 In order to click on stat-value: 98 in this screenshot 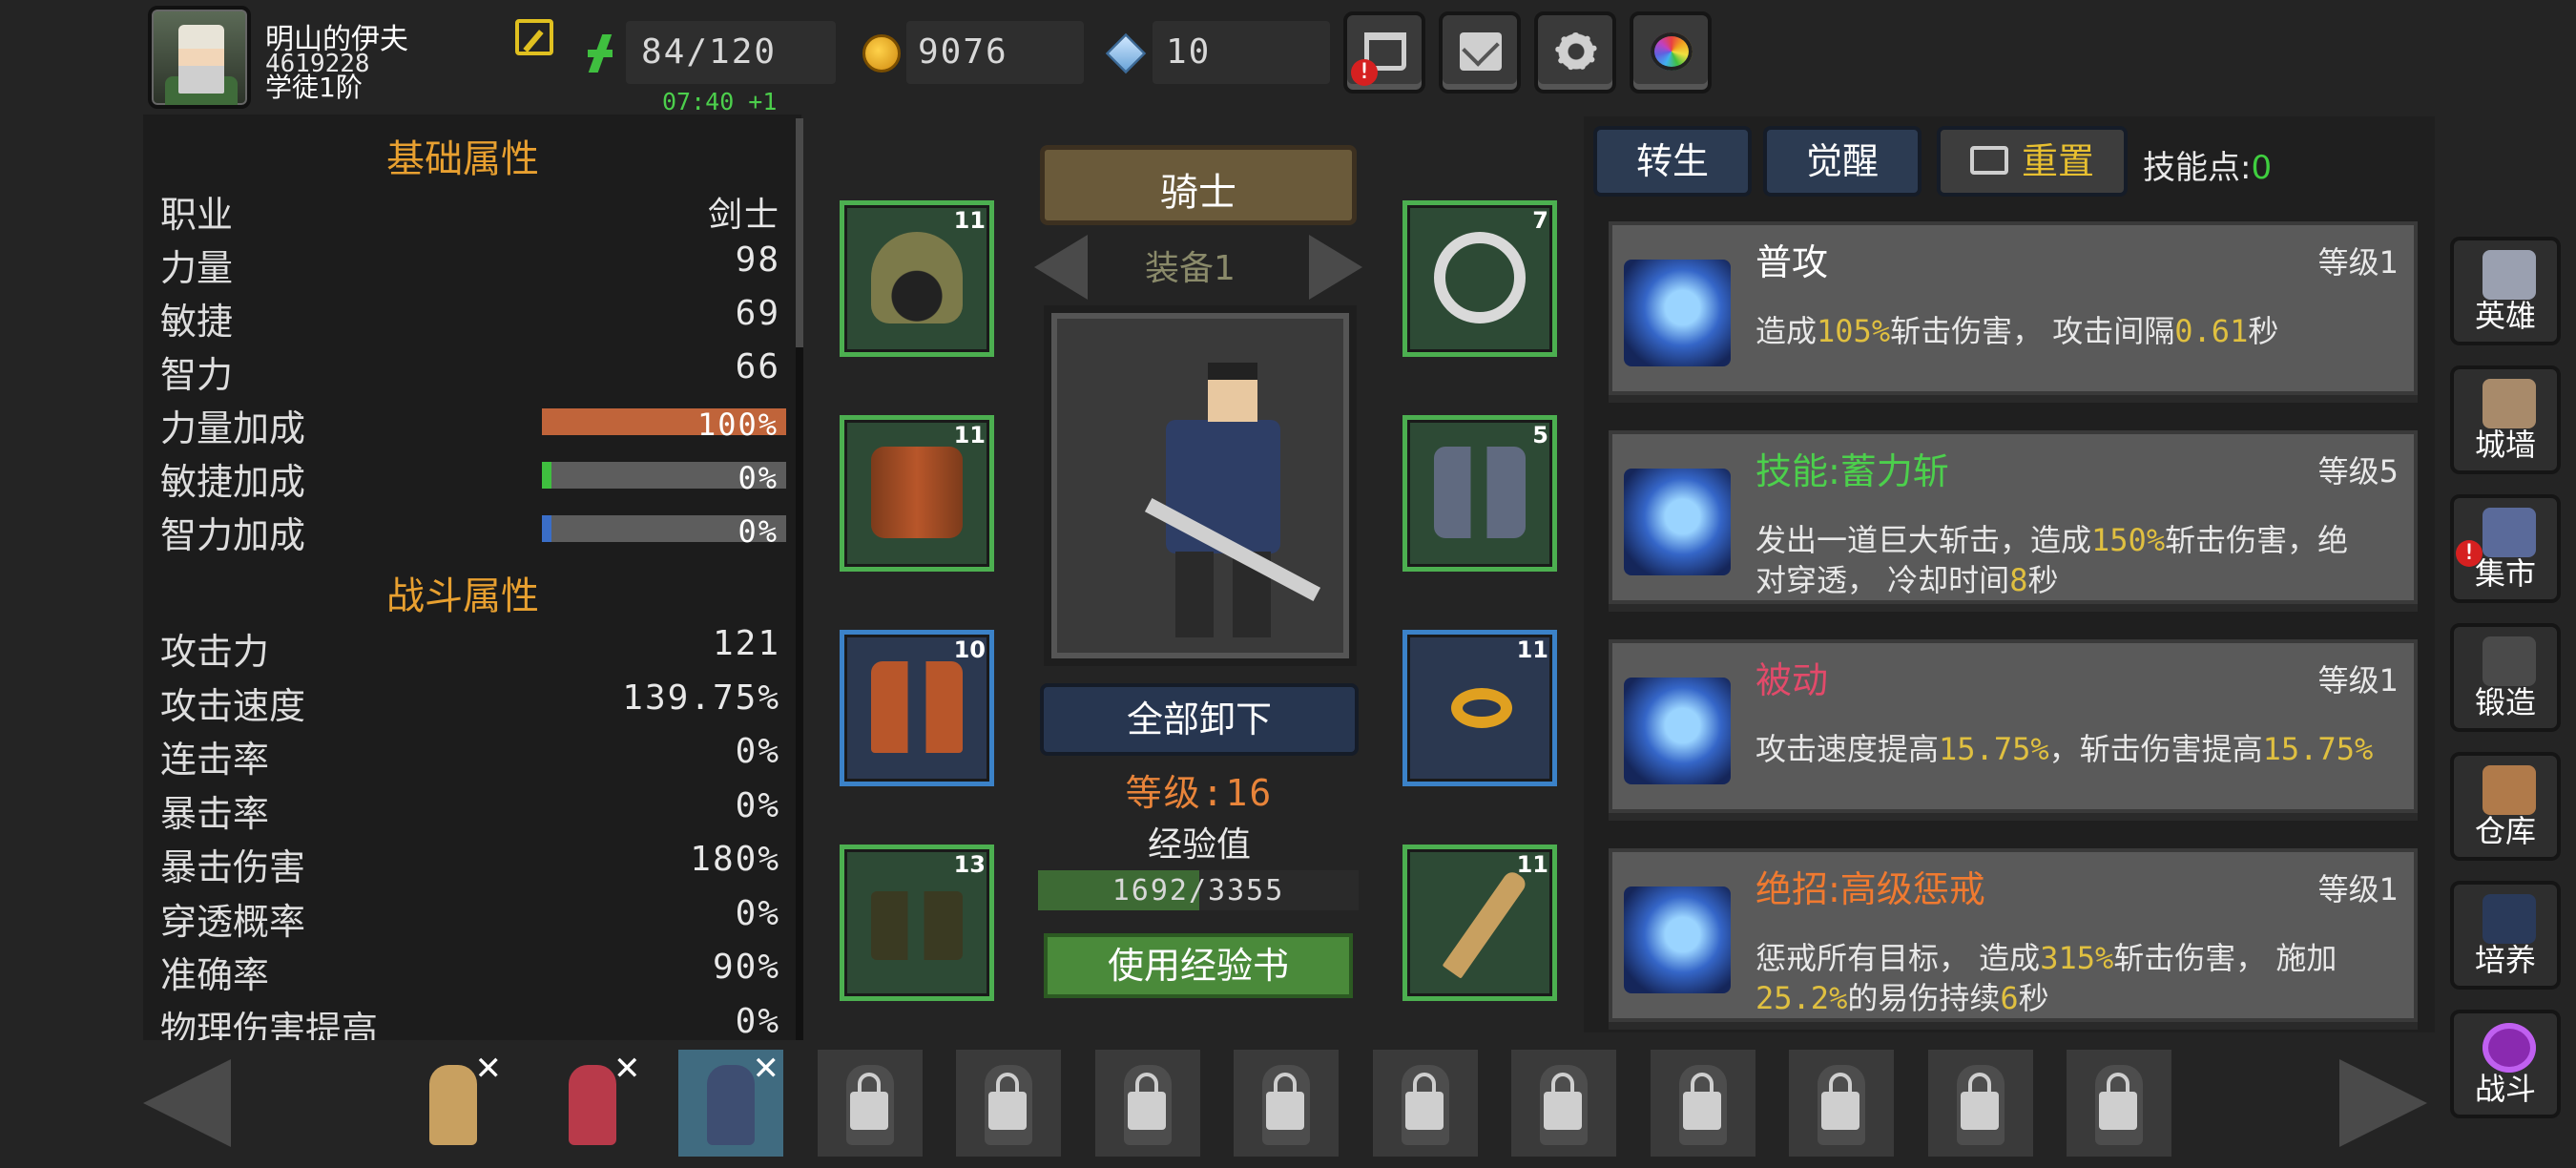, I will do `click(757, 260)`.